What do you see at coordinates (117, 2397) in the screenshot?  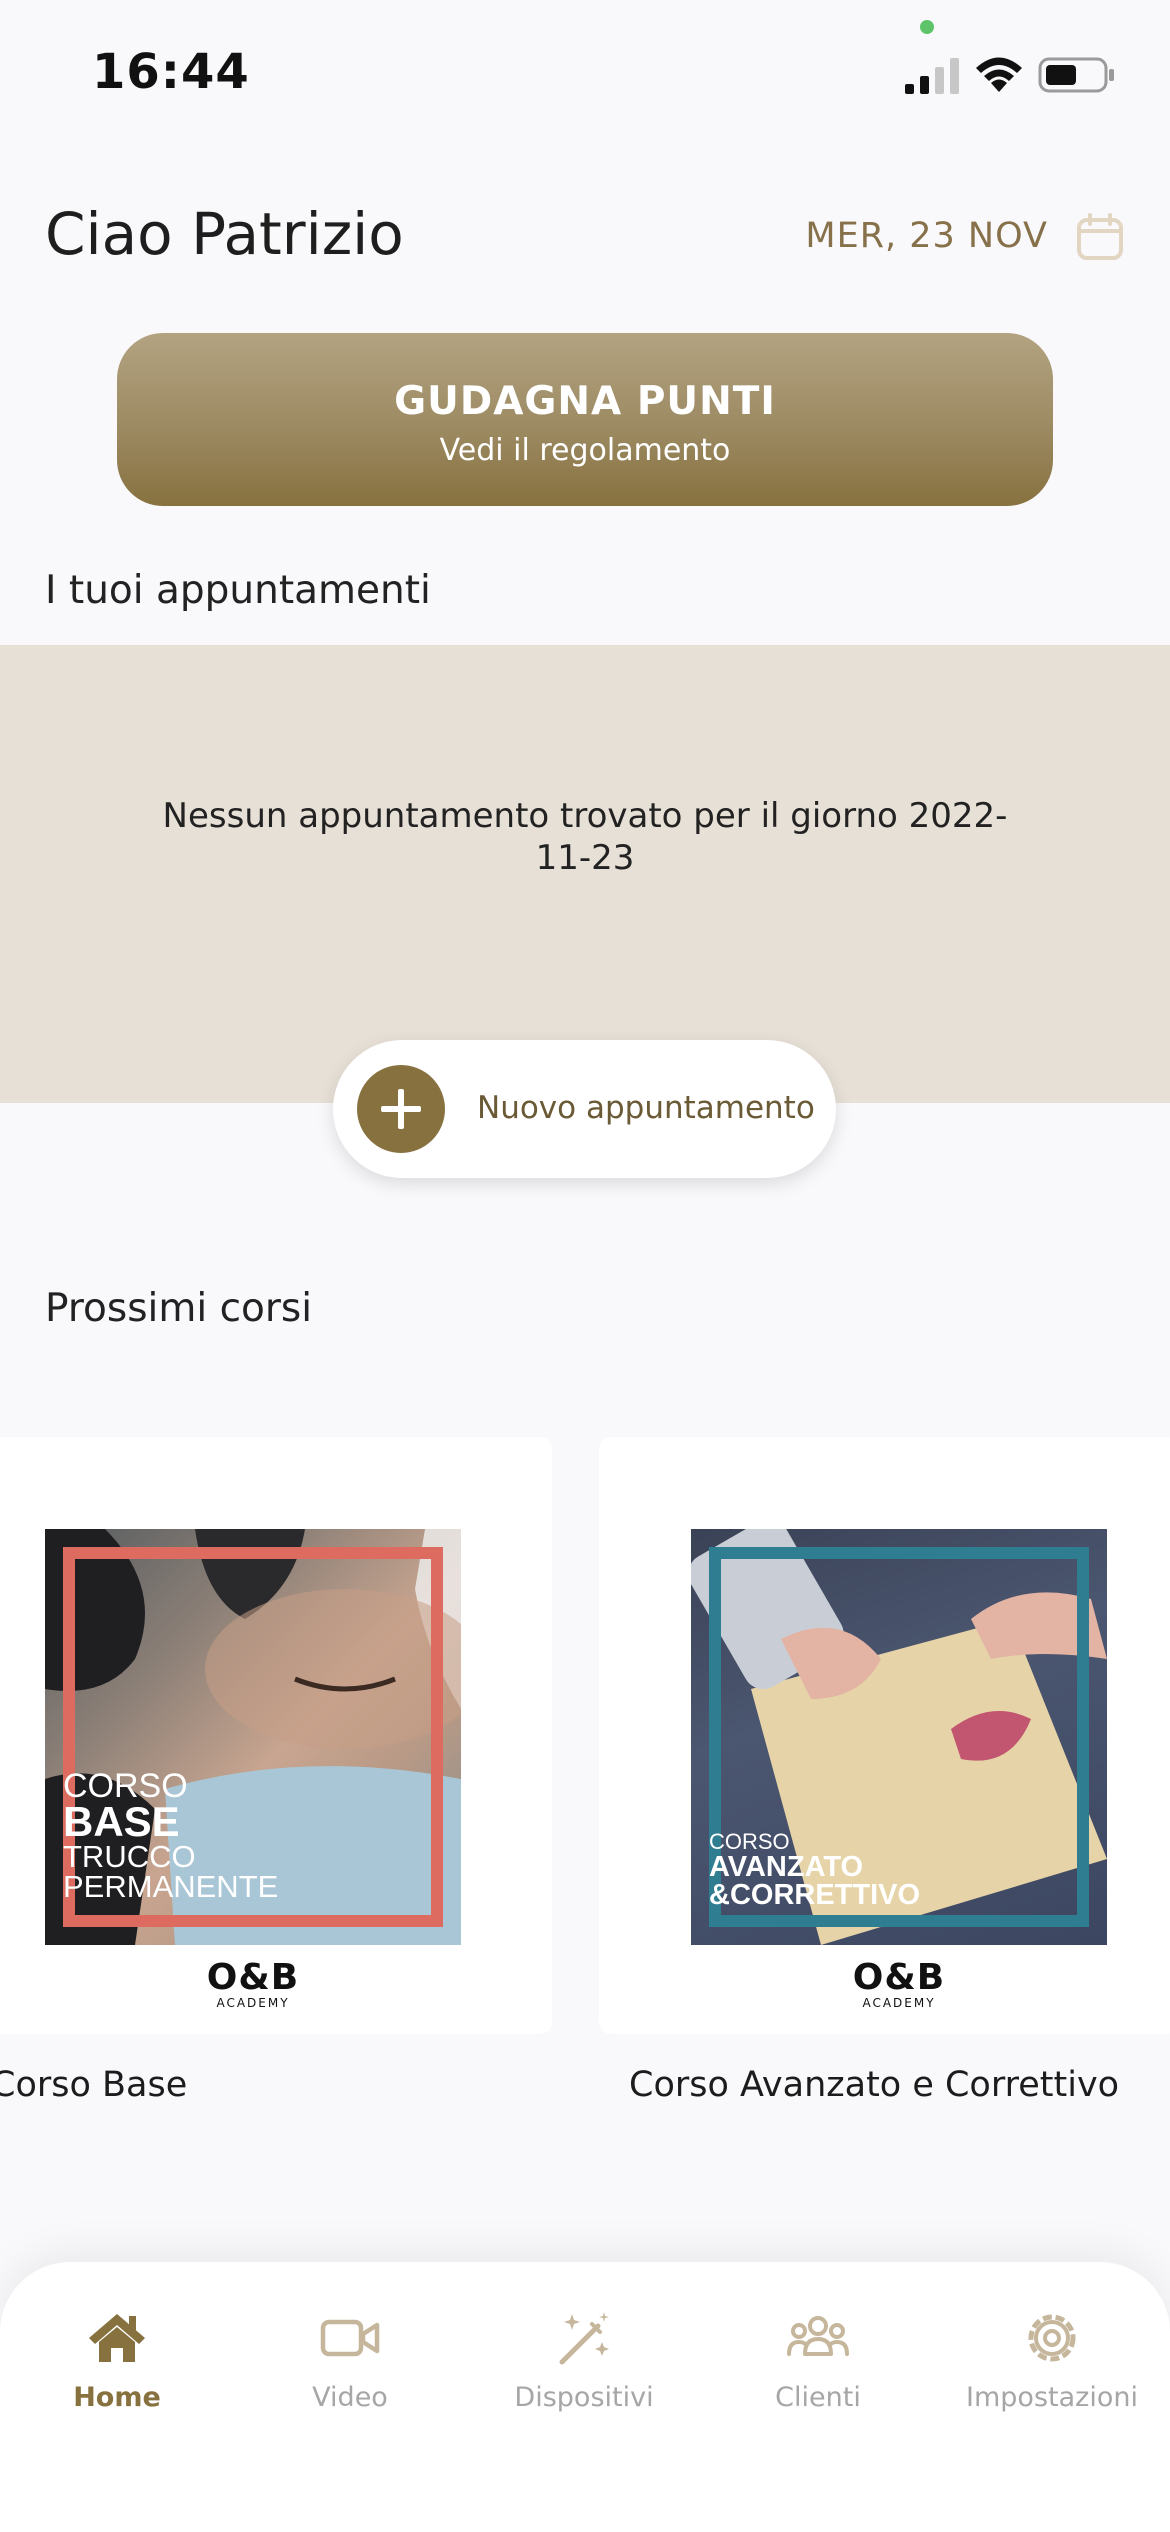 I see `tab-home-label: Home` at bounding box center [117, 2397].